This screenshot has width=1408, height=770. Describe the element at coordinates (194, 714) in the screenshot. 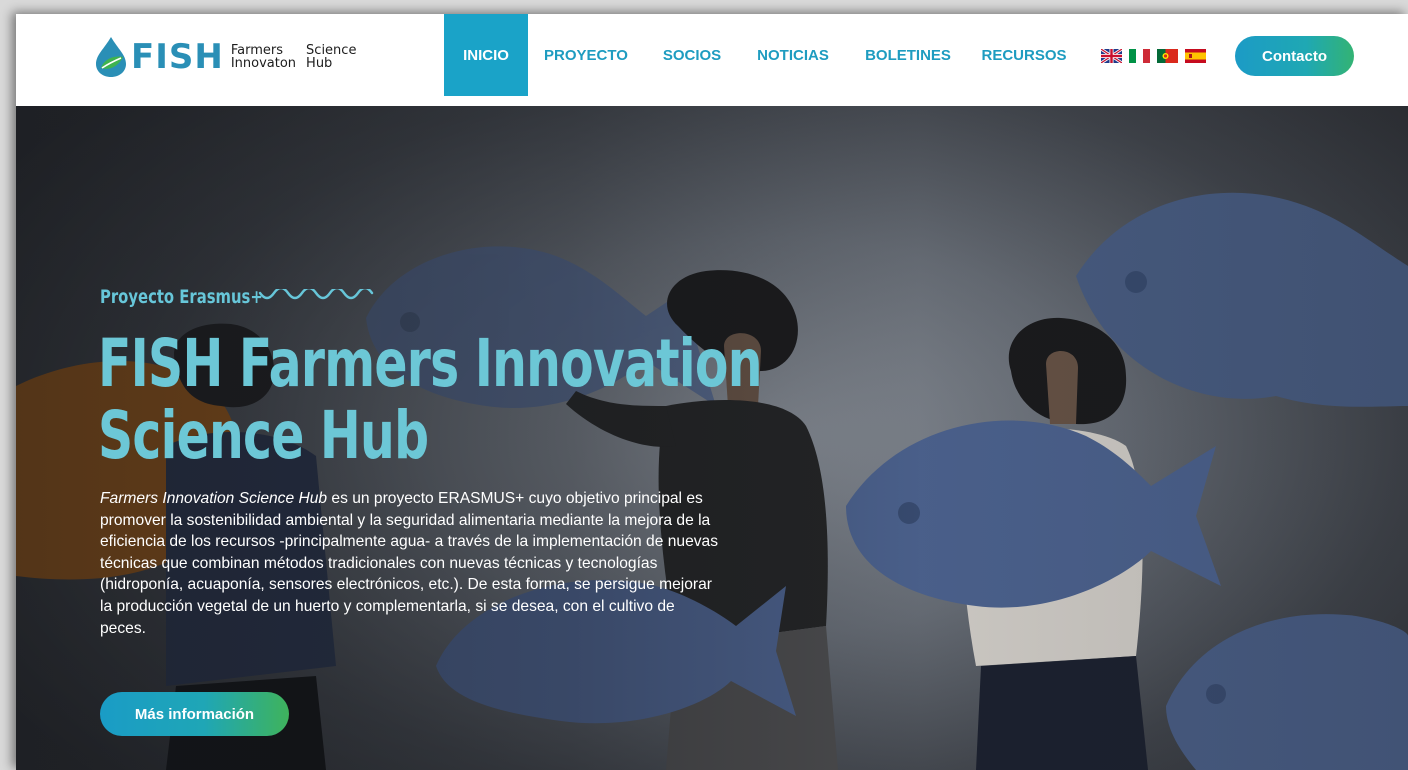

I see `more-info-button: Más información` at that location.